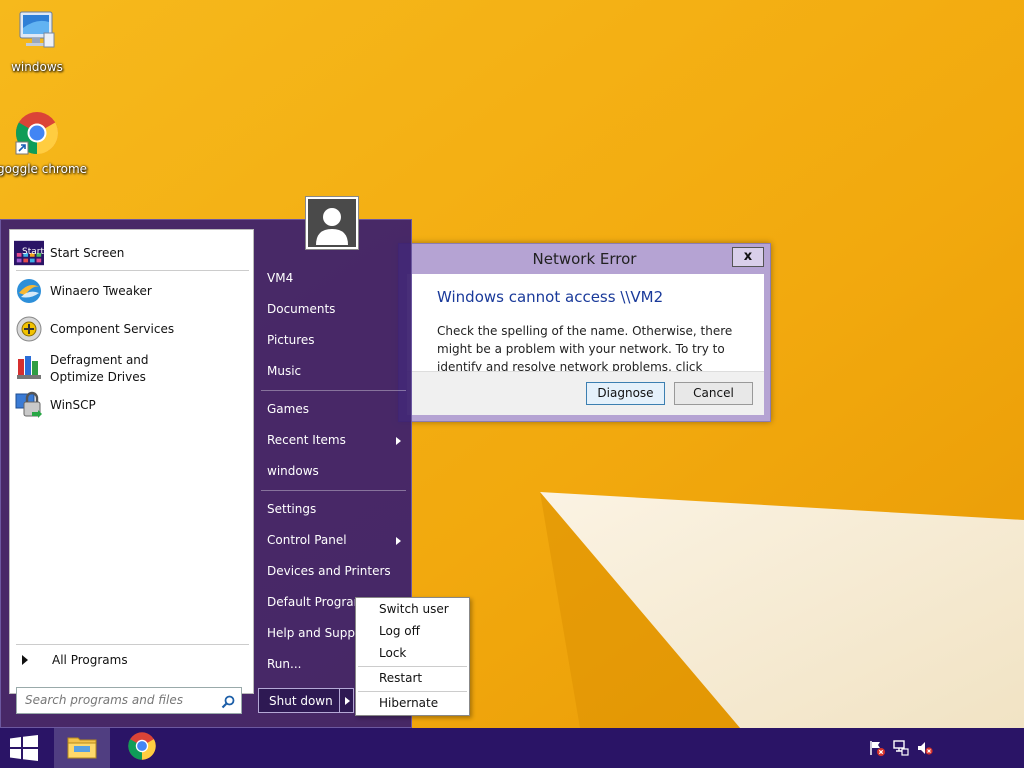 This screenshot has width=1024, height=768. I want to click on menu-item-lock: Lock, so click(392, 653).